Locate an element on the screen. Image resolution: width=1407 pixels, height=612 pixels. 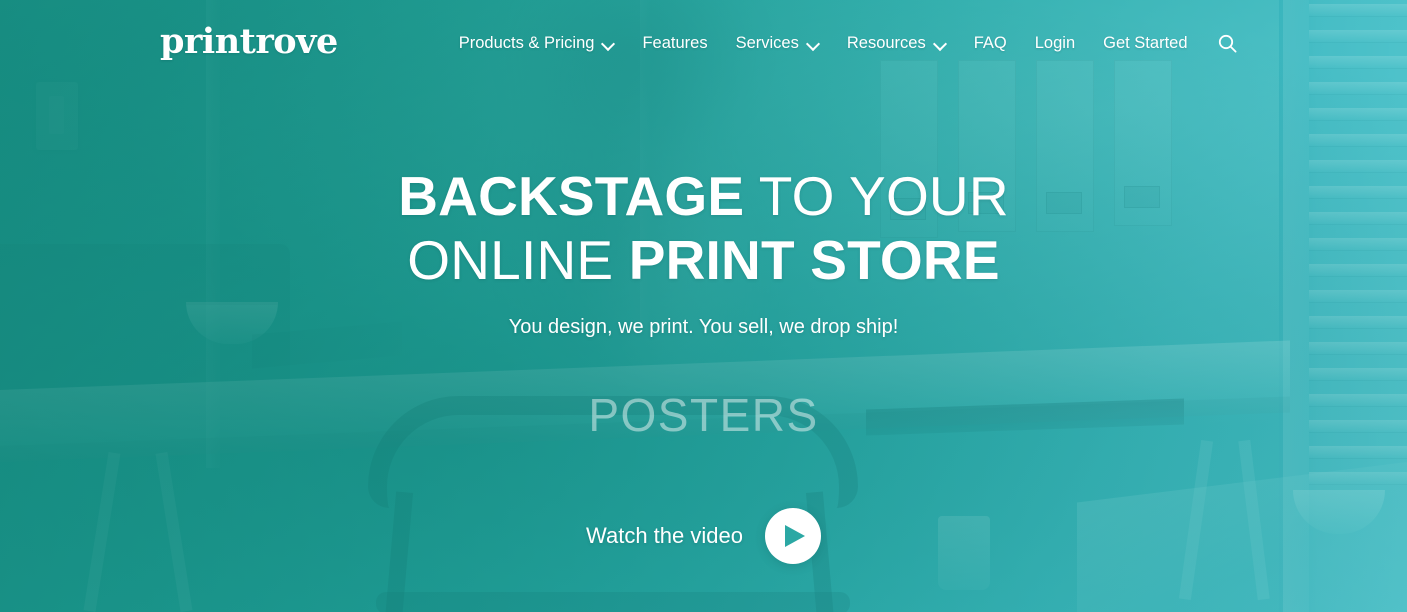
nav-item-label: Services is located at coordinates (767, 42).